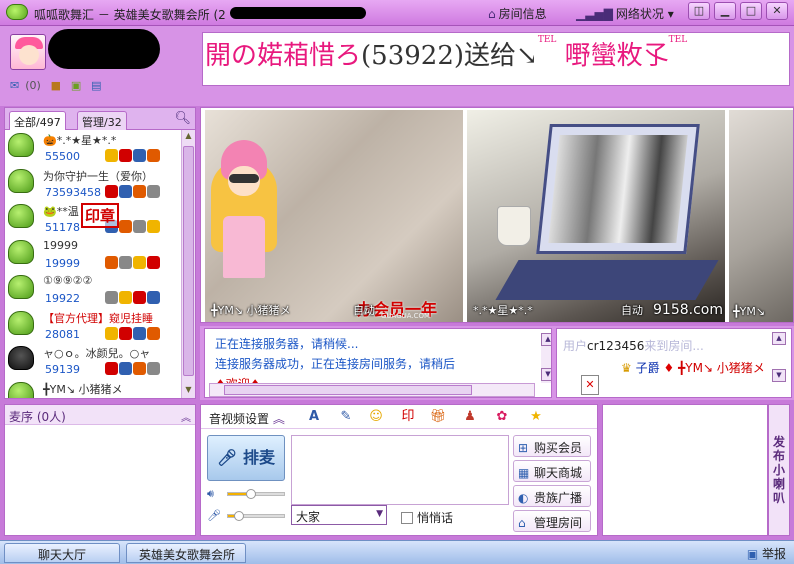 The width and height of the screenshot is (794, 564). What do you see at coordinates (632, 310) in the screenshot?
I see `video-2-status: 自动` at bounding box center [632, 310].